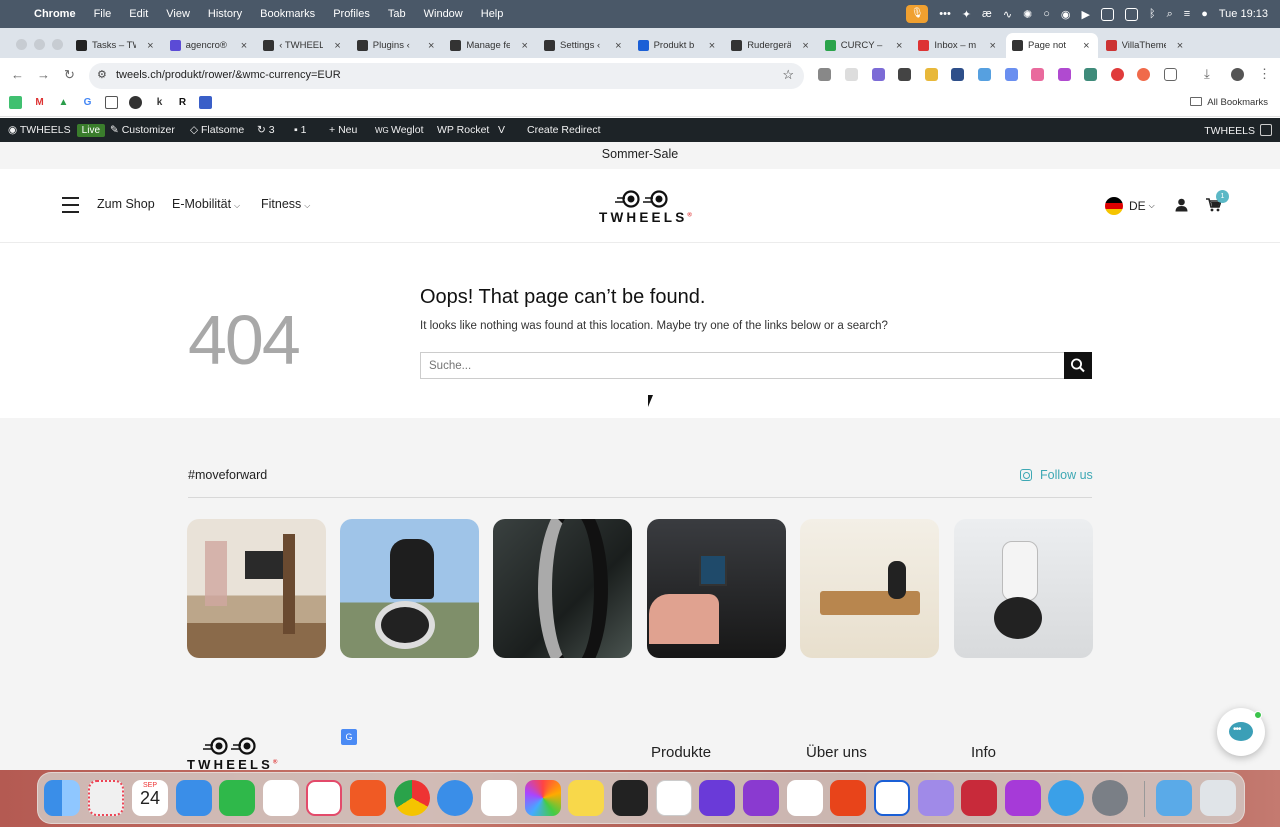 The height and width of the screenshot is (827, 1280). Describe the element at coordinates (285, 204) in the screenshot. I see `nav-fitness: Fitness ⌵` at that location.